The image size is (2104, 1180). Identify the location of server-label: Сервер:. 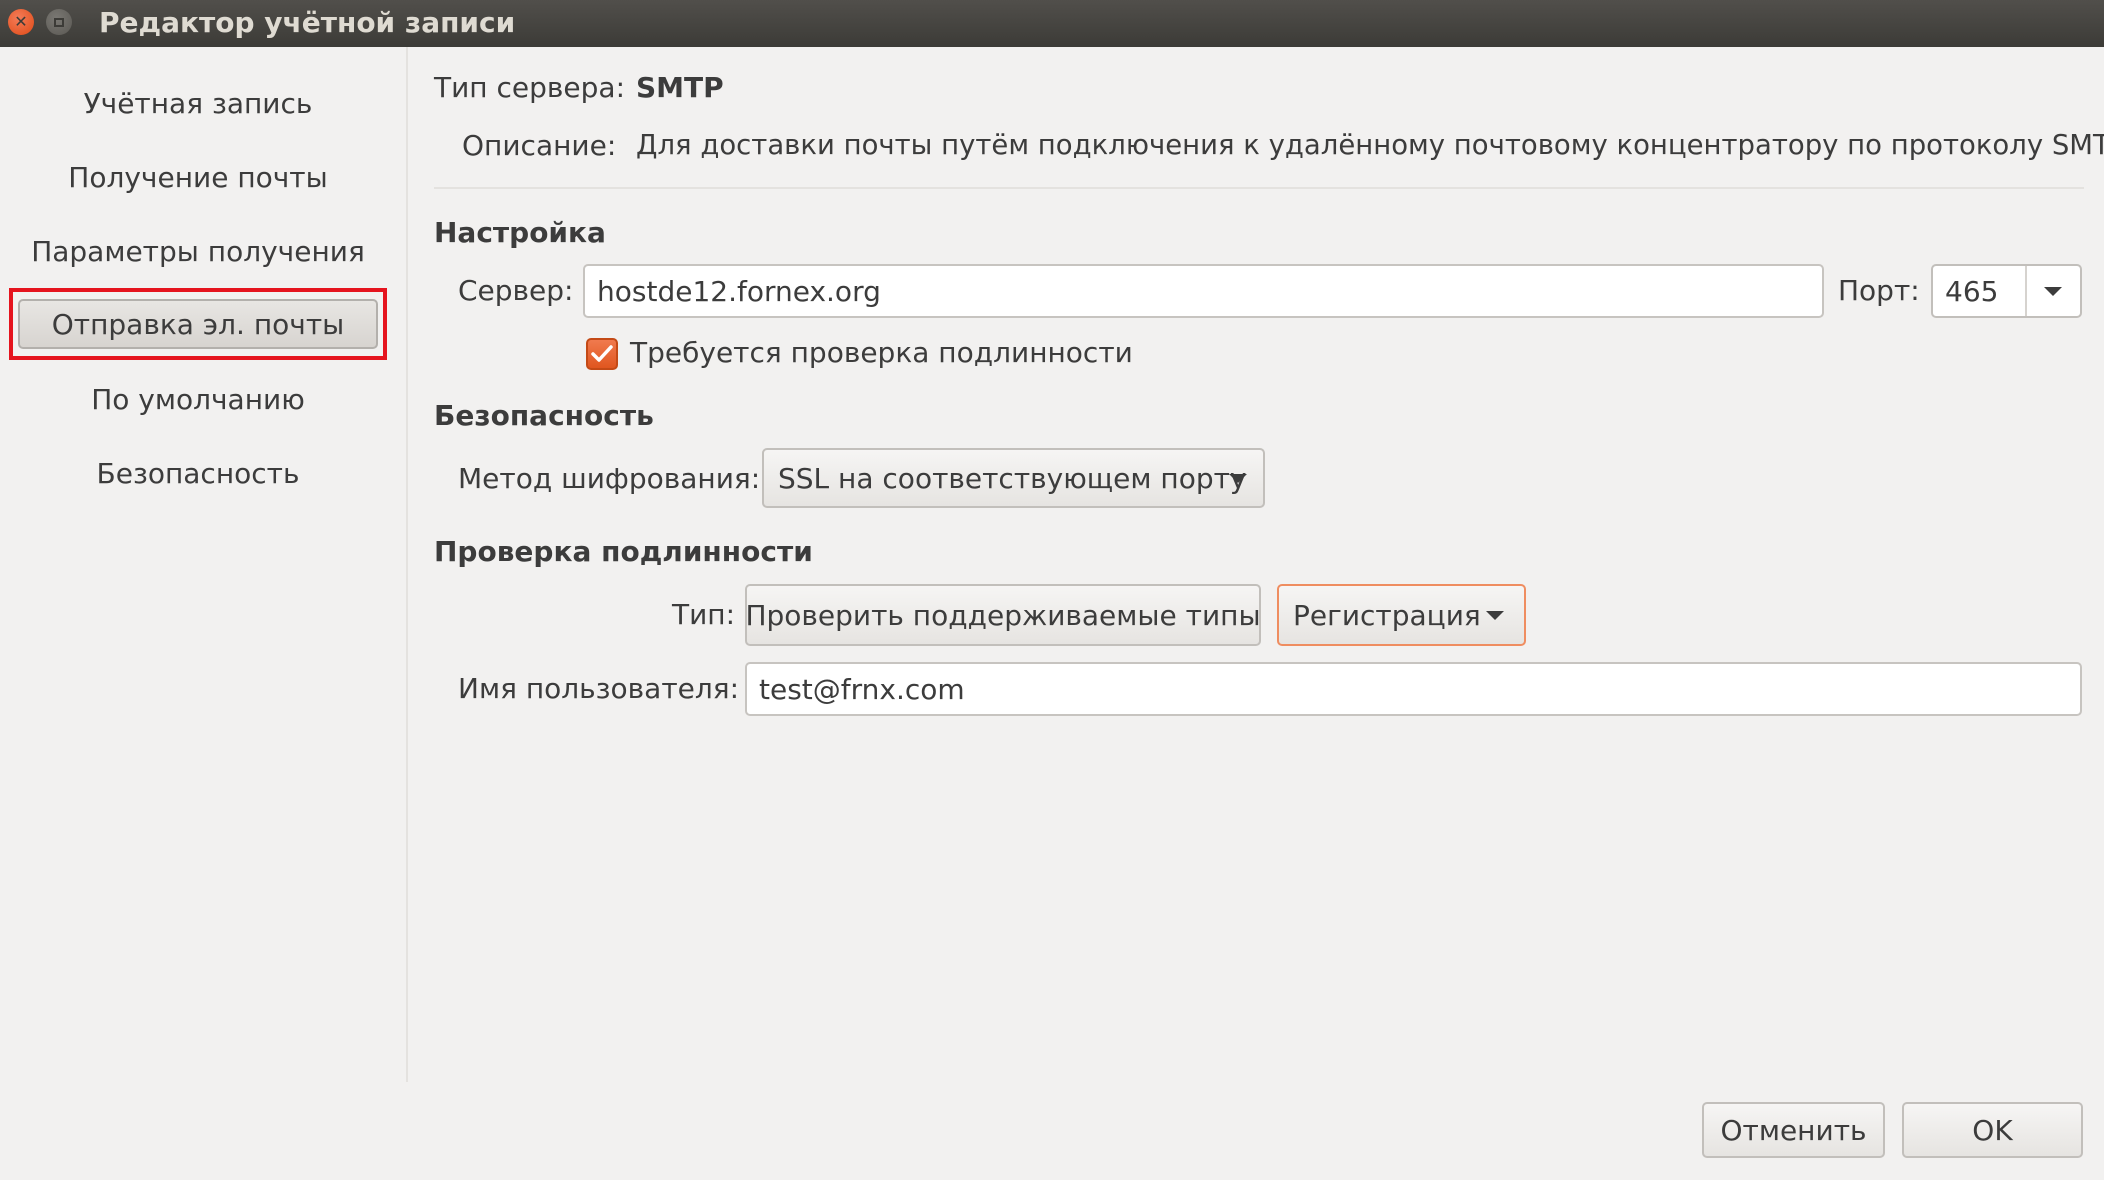
(516, 290).